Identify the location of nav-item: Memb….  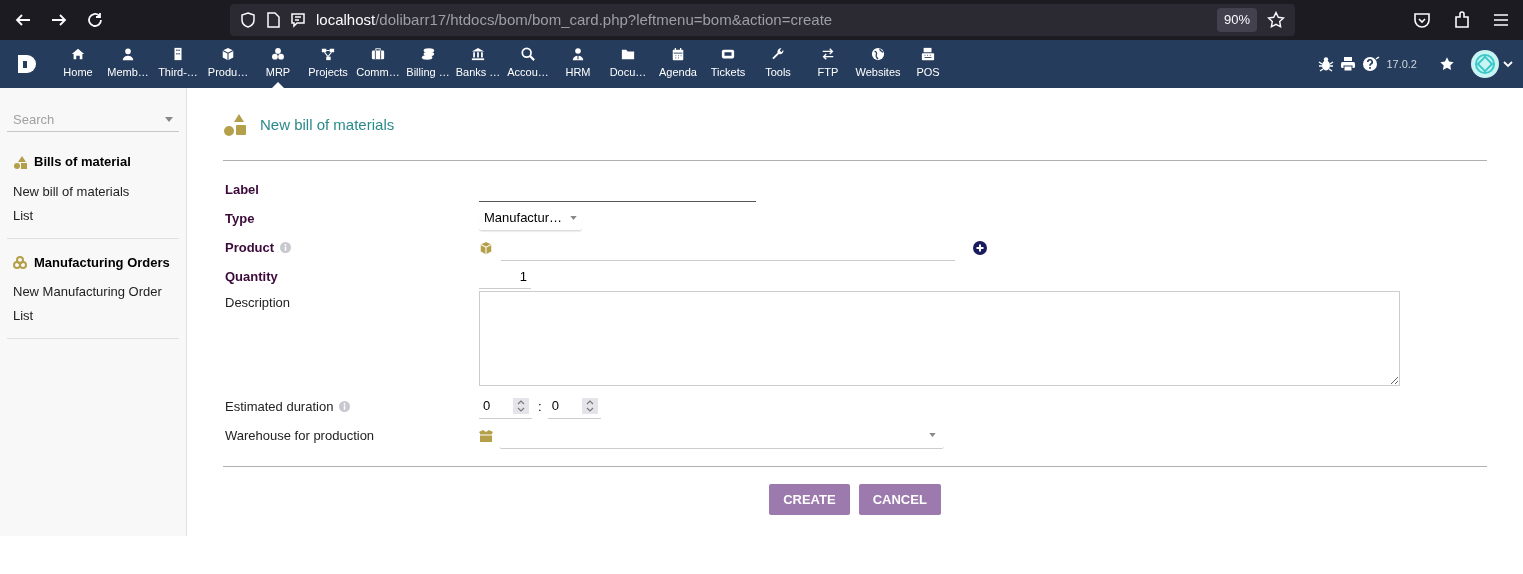
(128, 64).